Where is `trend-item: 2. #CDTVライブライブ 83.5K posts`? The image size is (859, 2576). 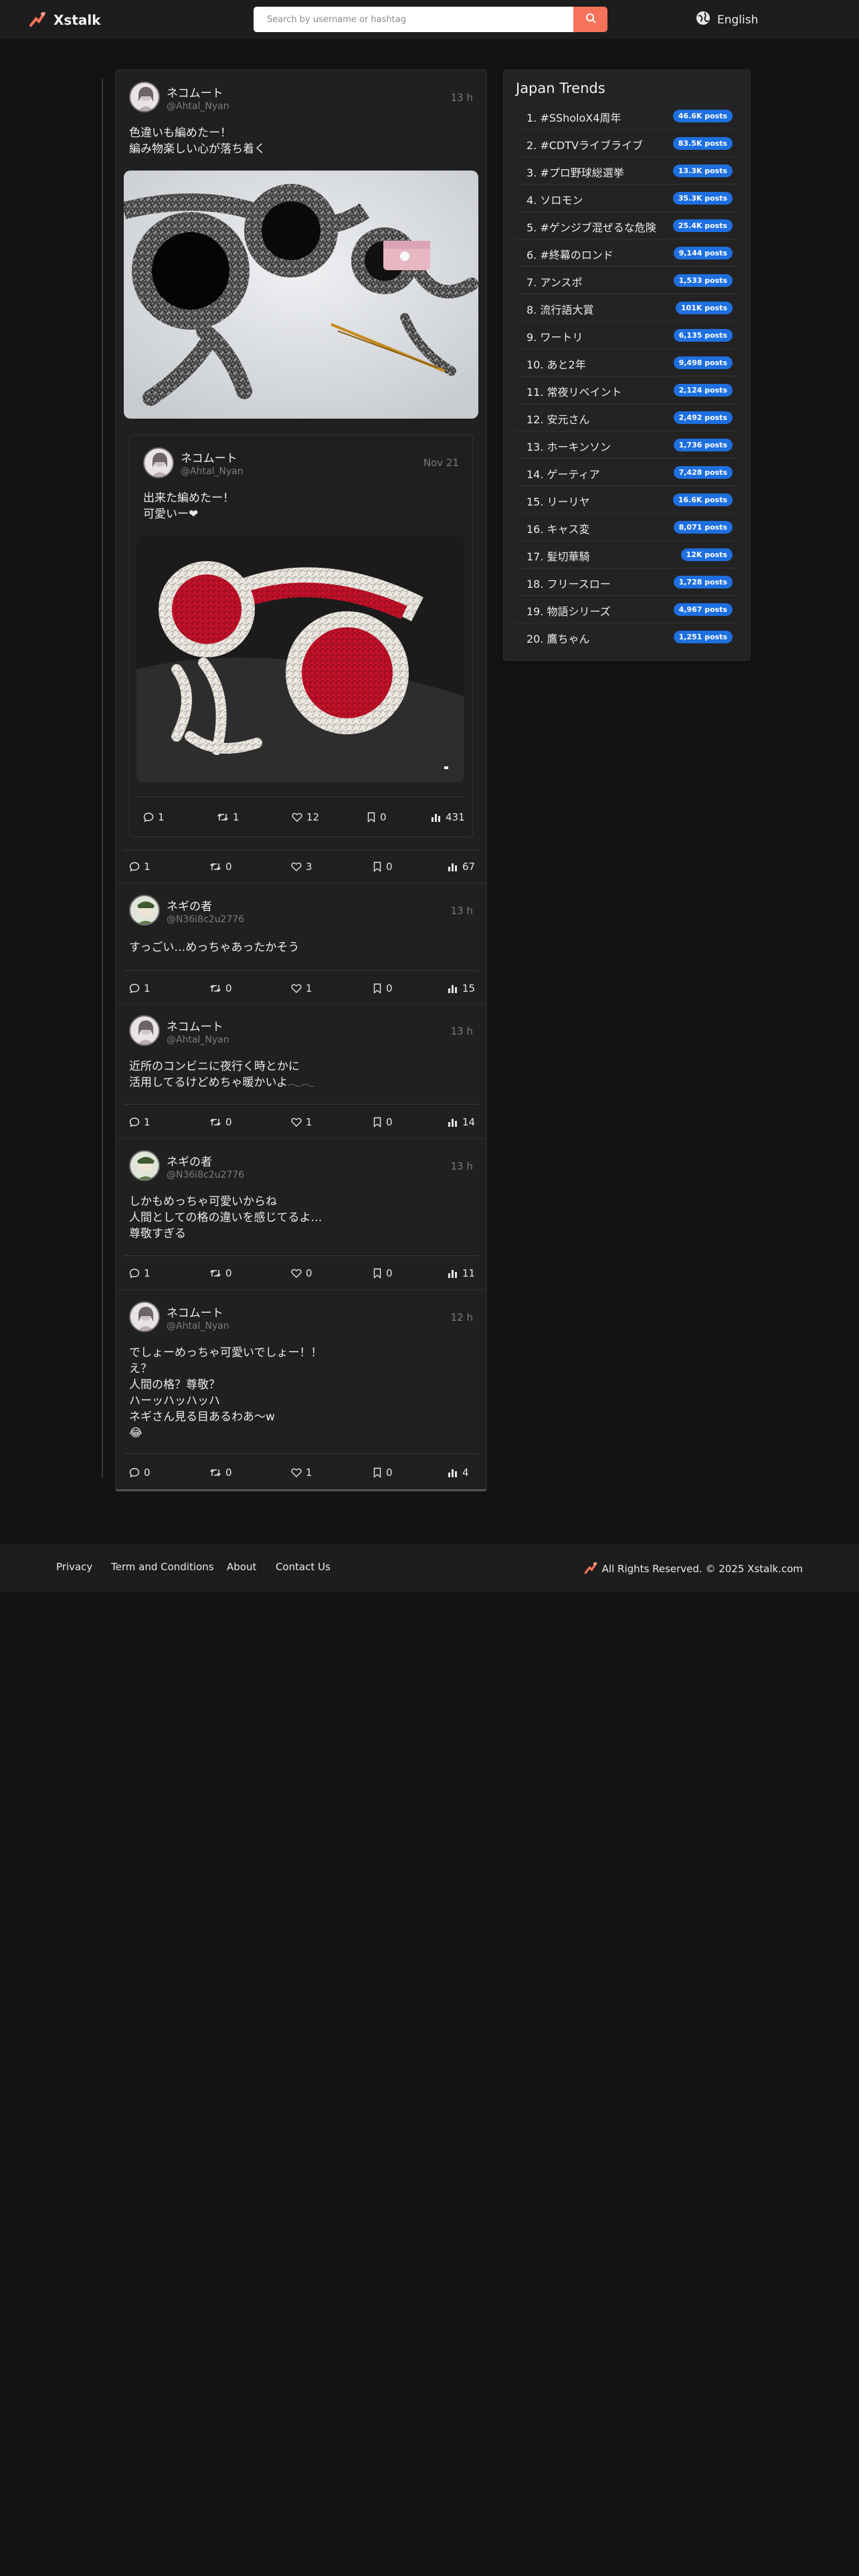
trend-item: 2. #CDTVライブライブ 83.5K posts is located at coordinates (627, 143).